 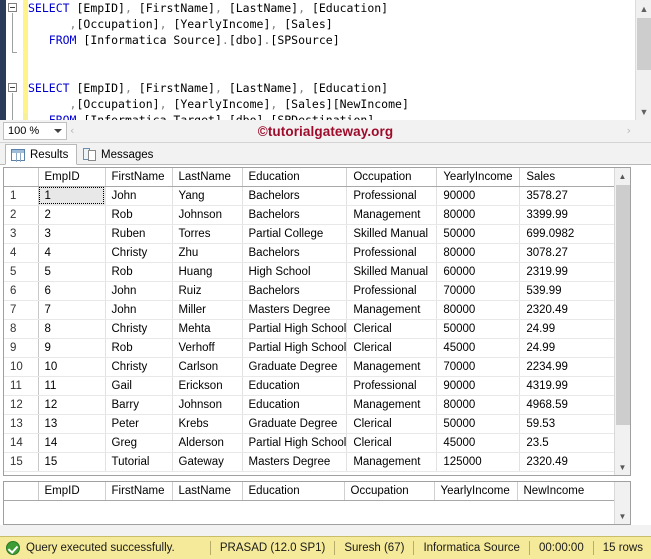 What do you see at coordinates (14, 60) in the screenshot?
I see `editor-indicator-margin` at bounding box center [14, 60].